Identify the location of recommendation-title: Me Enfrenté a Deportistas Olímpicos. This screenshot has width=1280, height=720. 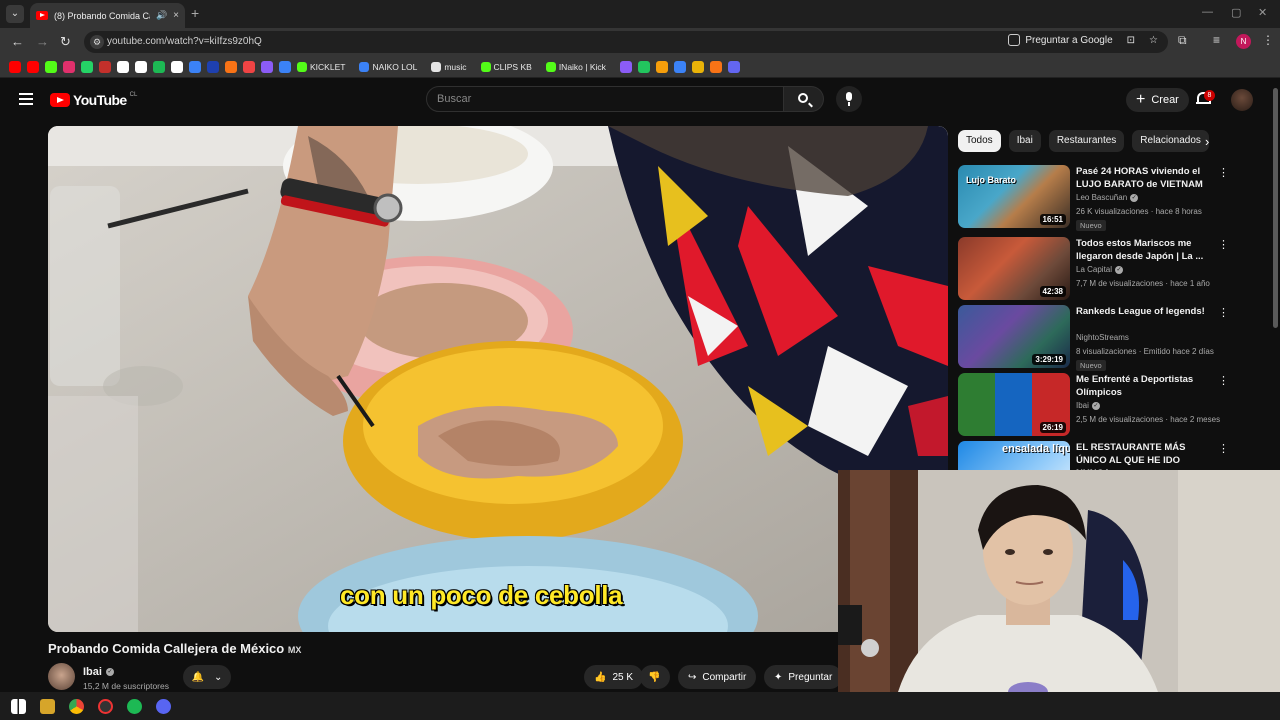
(1145, 386).